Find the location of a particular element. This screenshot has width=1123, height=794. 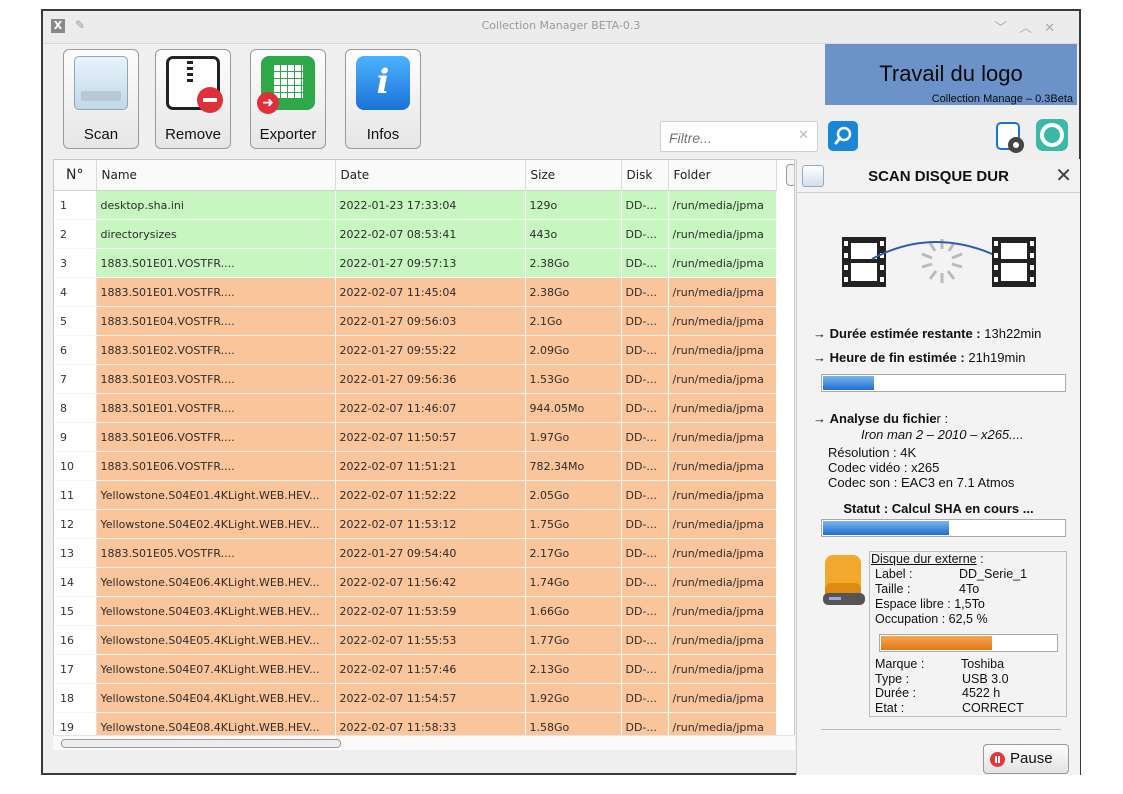

search-button is located at coordinates (843, 136).